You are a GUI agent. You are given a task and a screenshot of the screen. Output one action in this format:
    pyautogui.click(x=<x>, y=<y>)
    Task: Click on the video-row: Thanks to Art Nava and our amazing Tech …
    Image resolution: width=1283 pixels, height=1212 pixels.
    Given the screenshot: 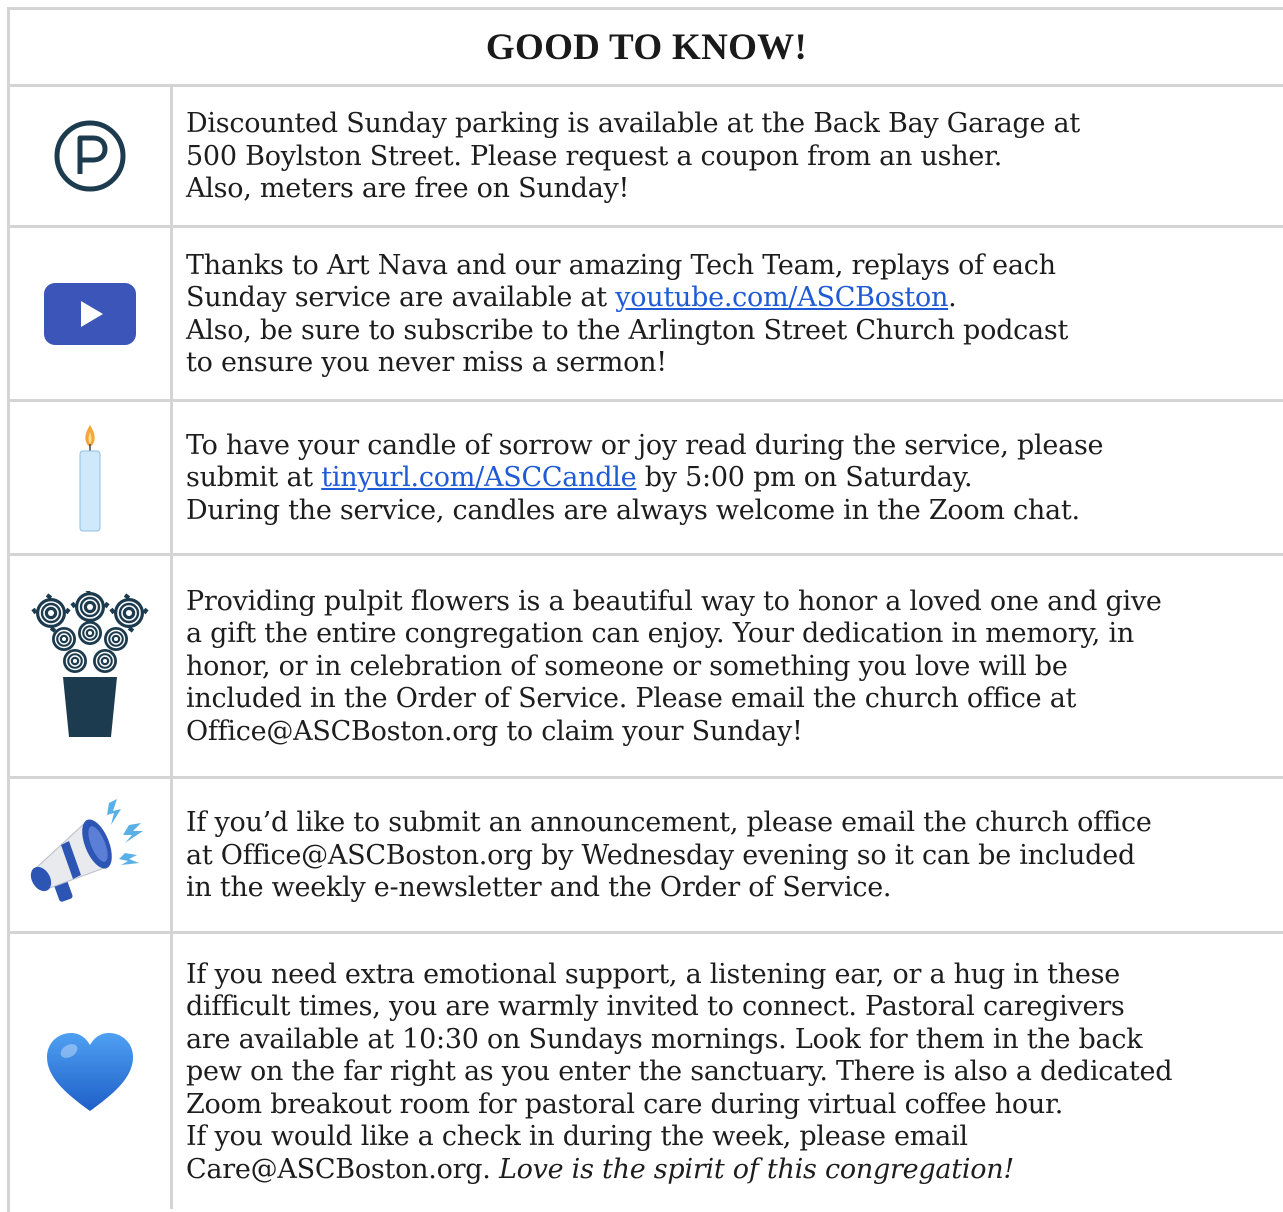 What is the action you would take?
    pyautogui.click(x=646, y=315)
    